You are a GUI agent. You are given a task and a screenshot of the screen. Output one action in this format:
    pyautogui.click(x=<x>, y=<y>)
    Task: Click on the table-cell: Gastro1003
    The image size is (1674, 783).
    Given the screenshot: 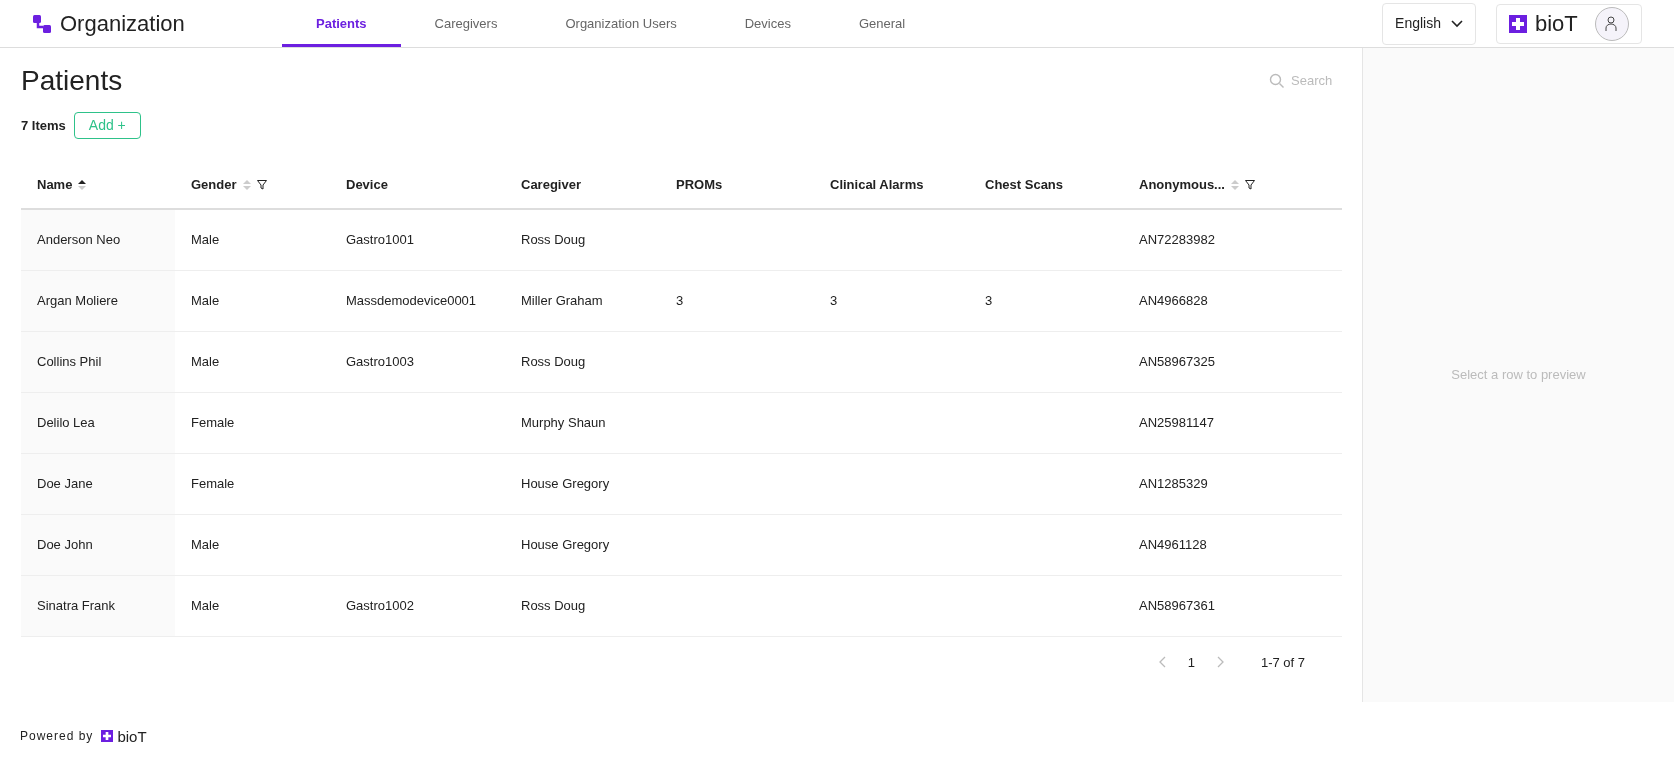 What is the action you would take?
    pyautogui.click(x=380, y=361)
    